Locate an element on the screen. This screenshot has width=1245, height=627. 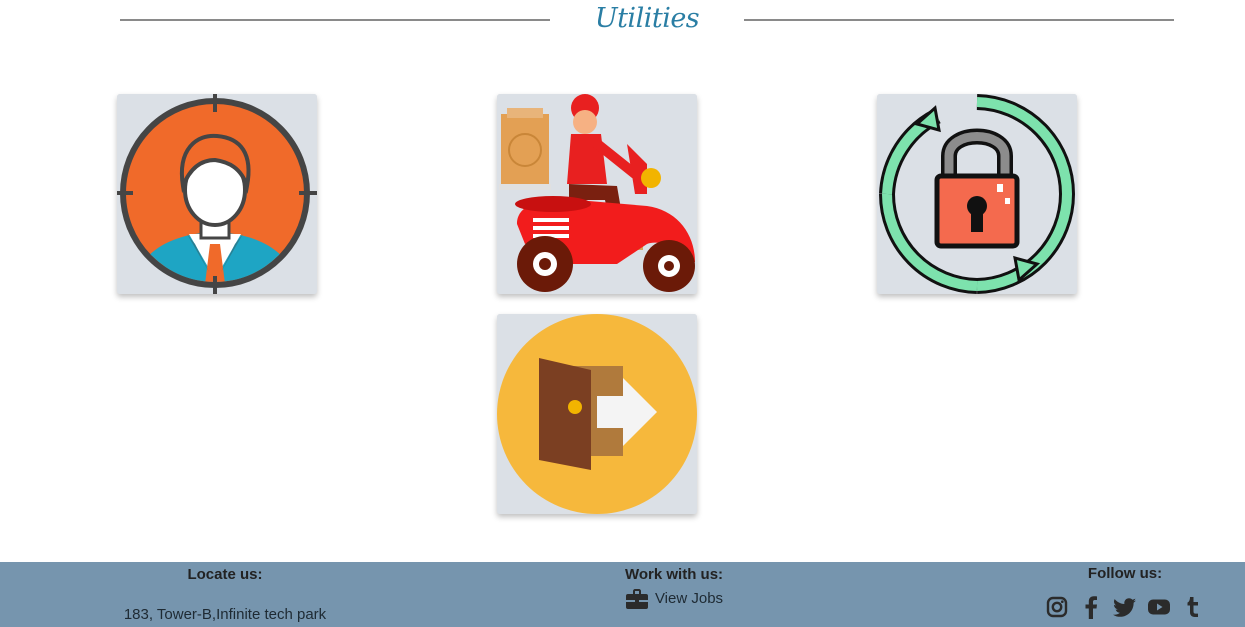
lock-refresh-icon is located at coordinates (977, 194).